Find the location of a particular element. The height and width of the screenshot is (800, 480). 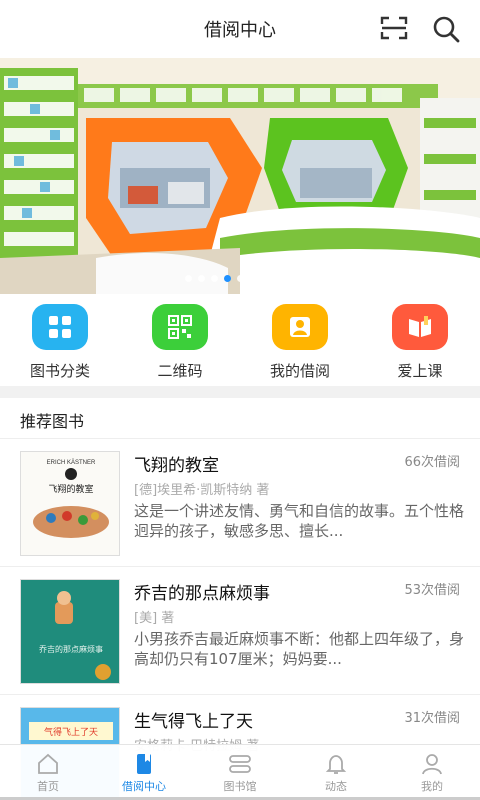

top-navigation-bar: 借阅中心 is located at coordinates (240, 29).